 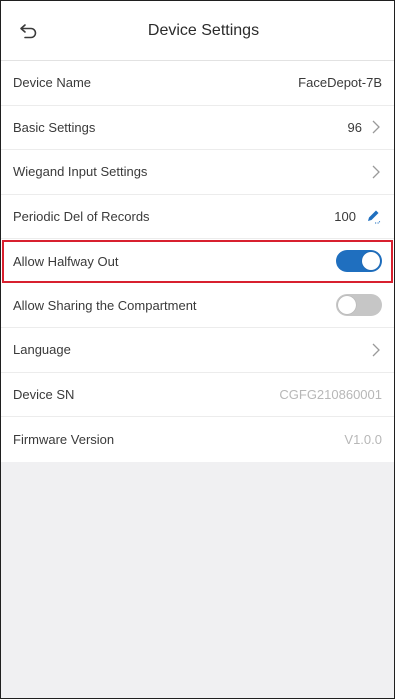 What do you see at coordinates (66, 261) in the screenshot?
I see `row-label: Allow Halfway Out` at bounding box center [66, 261].